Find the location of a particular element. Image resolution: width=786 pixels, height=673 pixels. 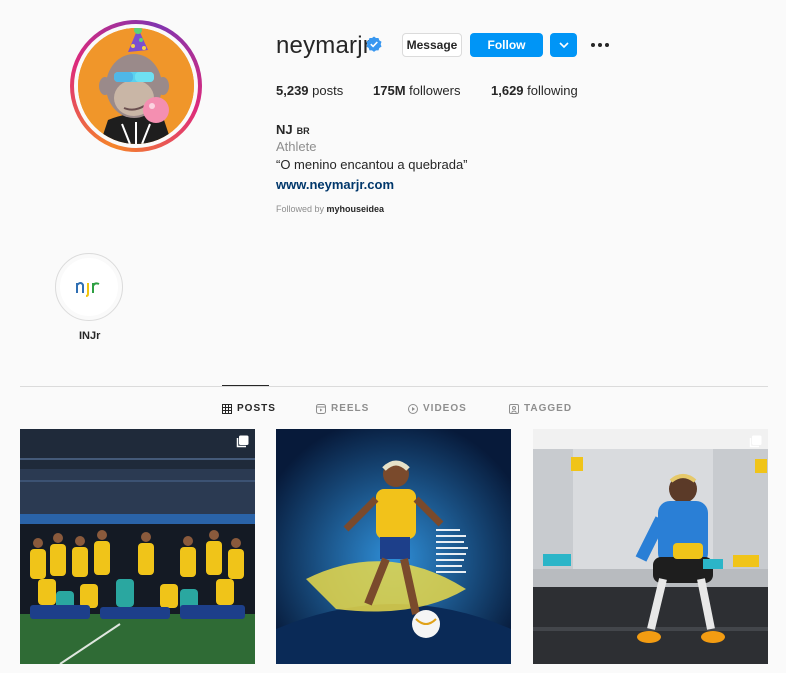

tab-posts-label: POSTS is located at coordinates (256, 408).